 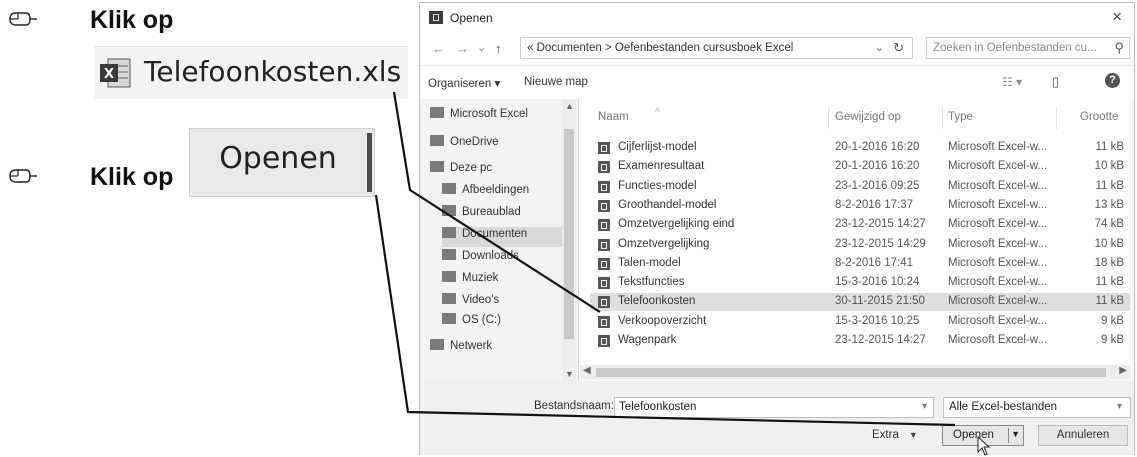 What do you see at coordinates (109, 74) in the screenshot?
I see `svg-text: X` at bounding box center [109, 74].